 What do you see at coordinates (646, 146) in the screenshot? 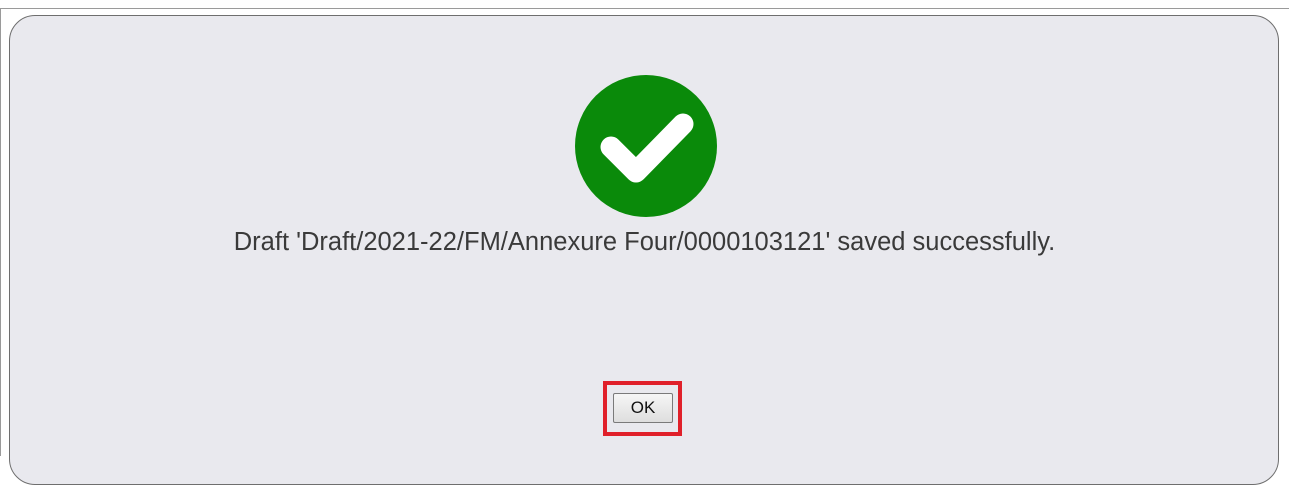
I see `check-circle-icon` at bounding box center [646, 146].